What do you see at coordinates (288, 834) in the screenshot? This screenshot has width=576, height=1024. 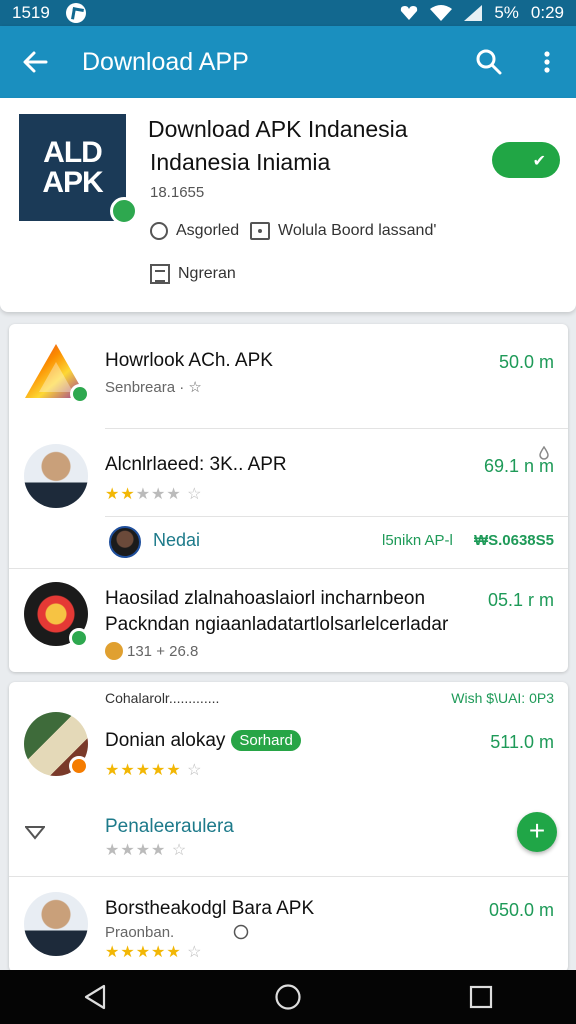 I see `list-item: Penaleeraulera ★★★★ ☆ +` at bounding box center [288, 834].